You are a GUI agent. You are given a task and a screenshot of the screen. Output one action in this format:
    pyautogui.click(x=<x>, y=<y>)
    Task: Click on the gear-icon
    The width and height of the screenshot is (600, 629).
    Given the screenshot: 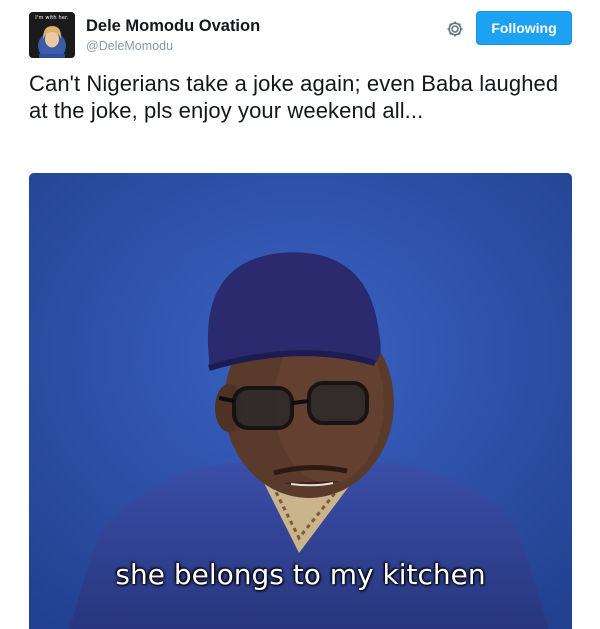 What is the action you would take?
    pyautogui.click(x=455, y=29)
    